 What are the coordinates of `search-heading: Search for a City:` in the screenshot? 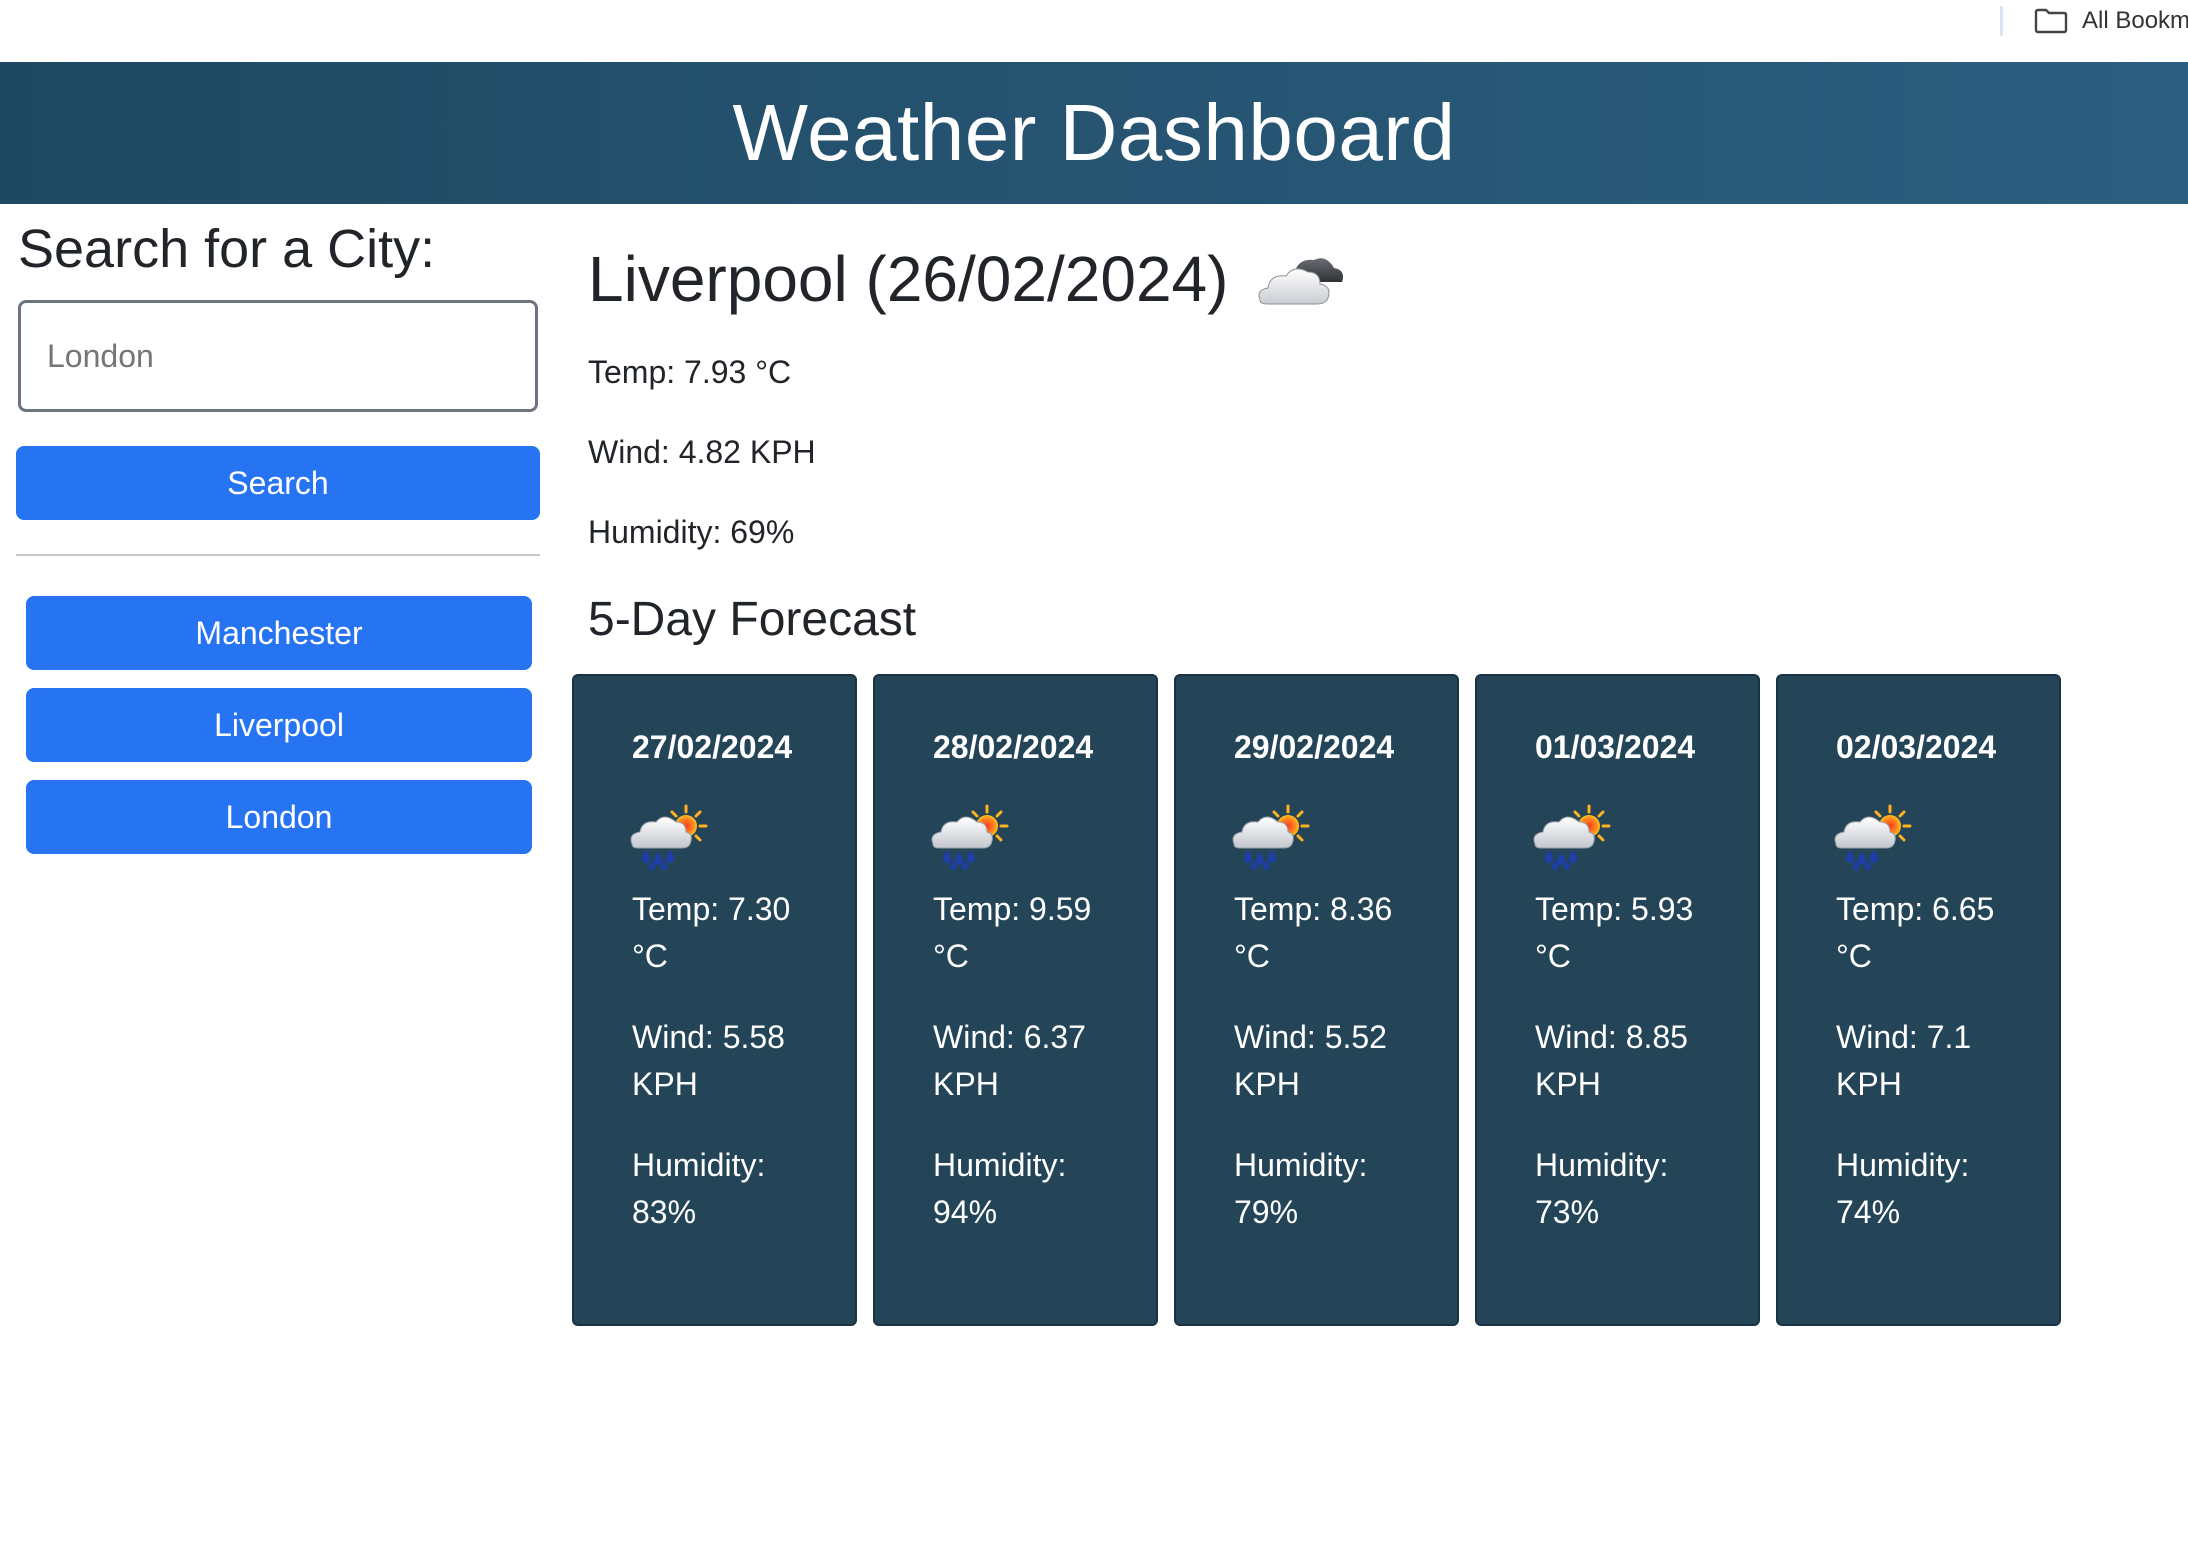 It's located at (227, 249).